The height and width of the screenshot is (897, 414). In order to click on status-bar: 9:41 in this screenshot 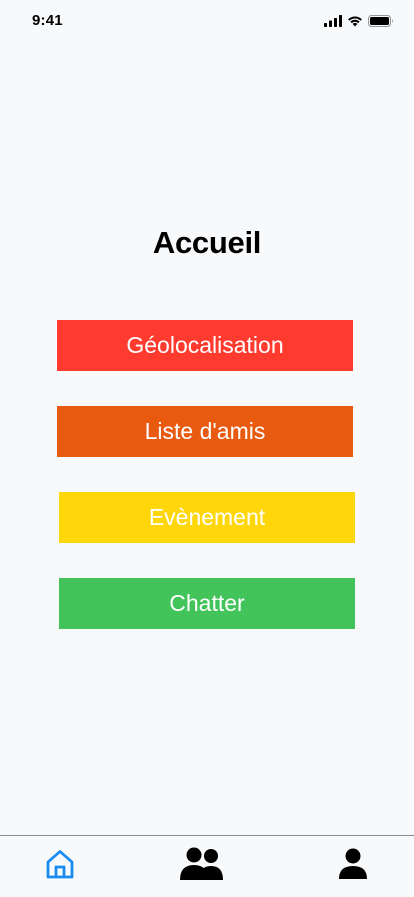, I will do `click(207, 22)`.